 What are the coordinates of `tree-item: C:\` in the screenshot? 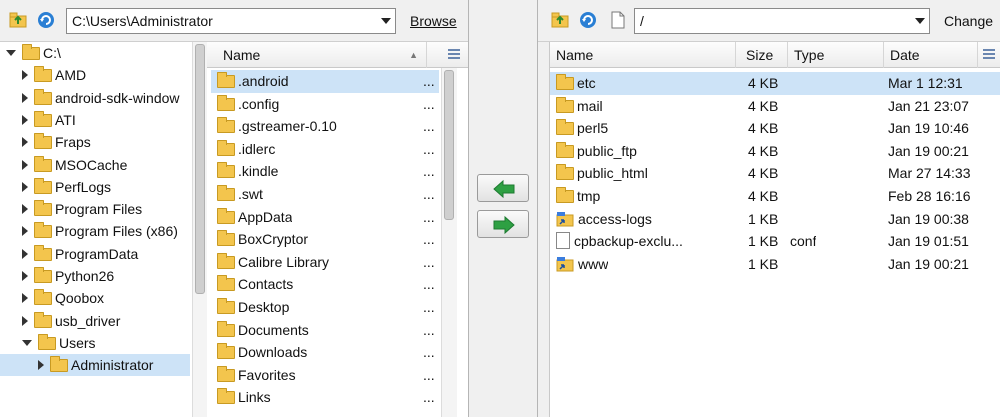 It's located at (95, 53).